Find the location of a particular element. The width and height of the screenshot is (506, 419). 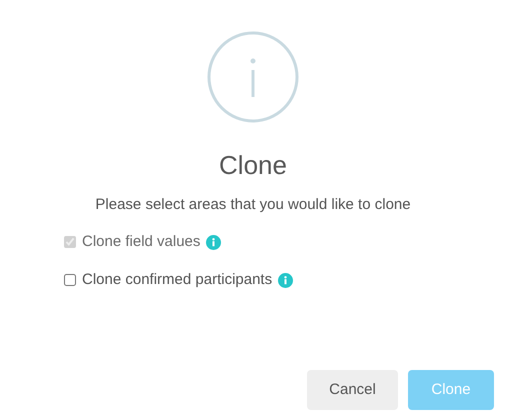

option-label: Clone field values is located at coordinates (141, 242).